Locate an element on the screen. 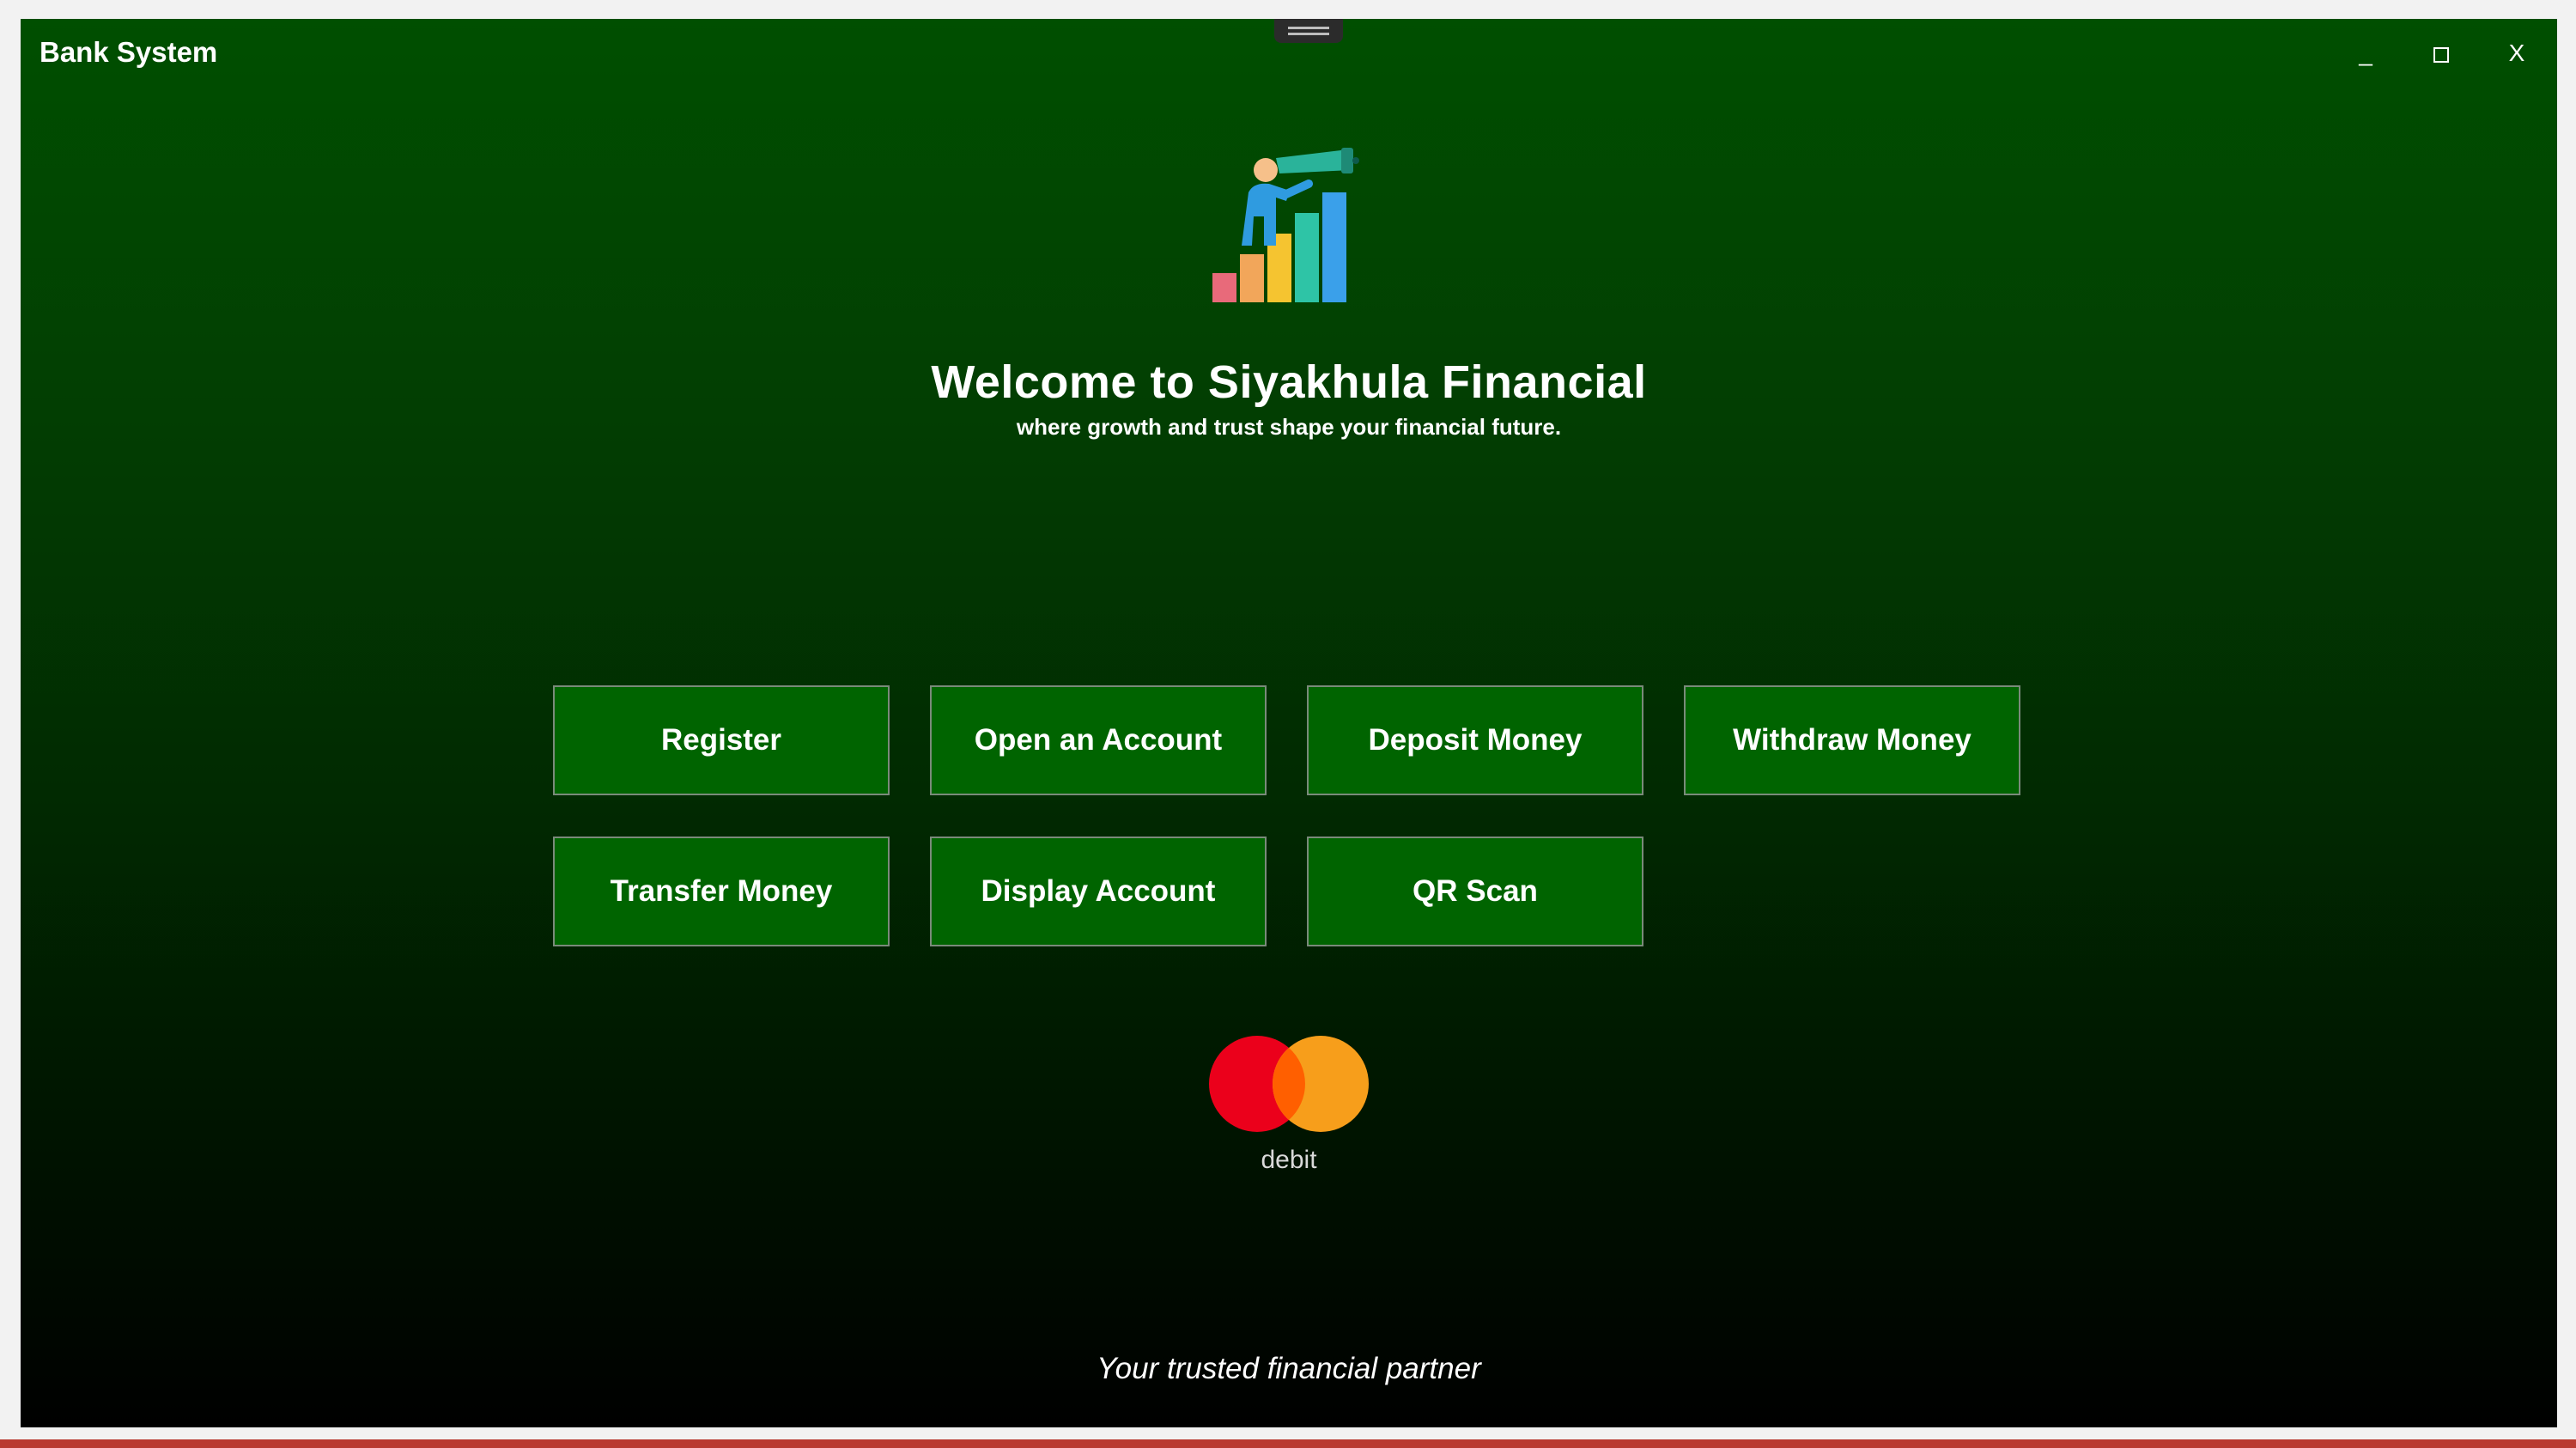 Image resolution: width=2576 pixels, height=1448 pixels. page-title: Welcome to Siyakhula Financial is located at coordinates (1289, 382).